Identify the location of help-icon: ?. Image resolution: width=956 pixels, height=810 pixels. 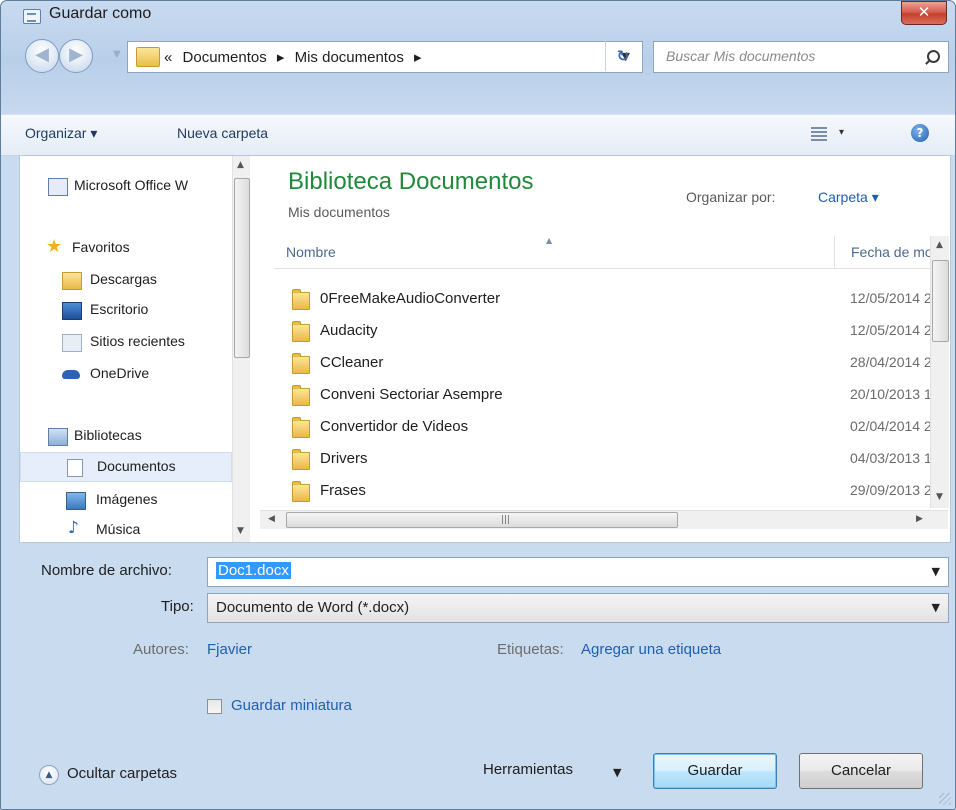
(920, 133).